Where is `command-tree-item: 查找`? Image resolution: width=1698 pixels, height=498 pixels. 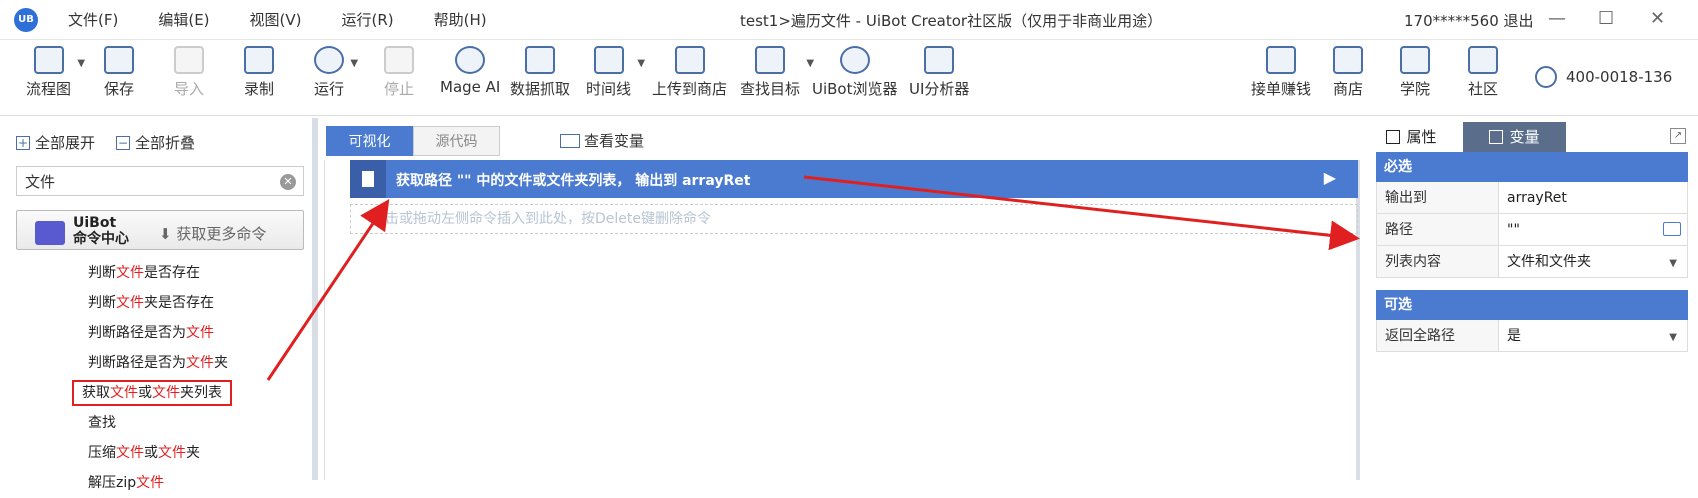 command-tree-item: 查找 is located at coordinates (160, 423).